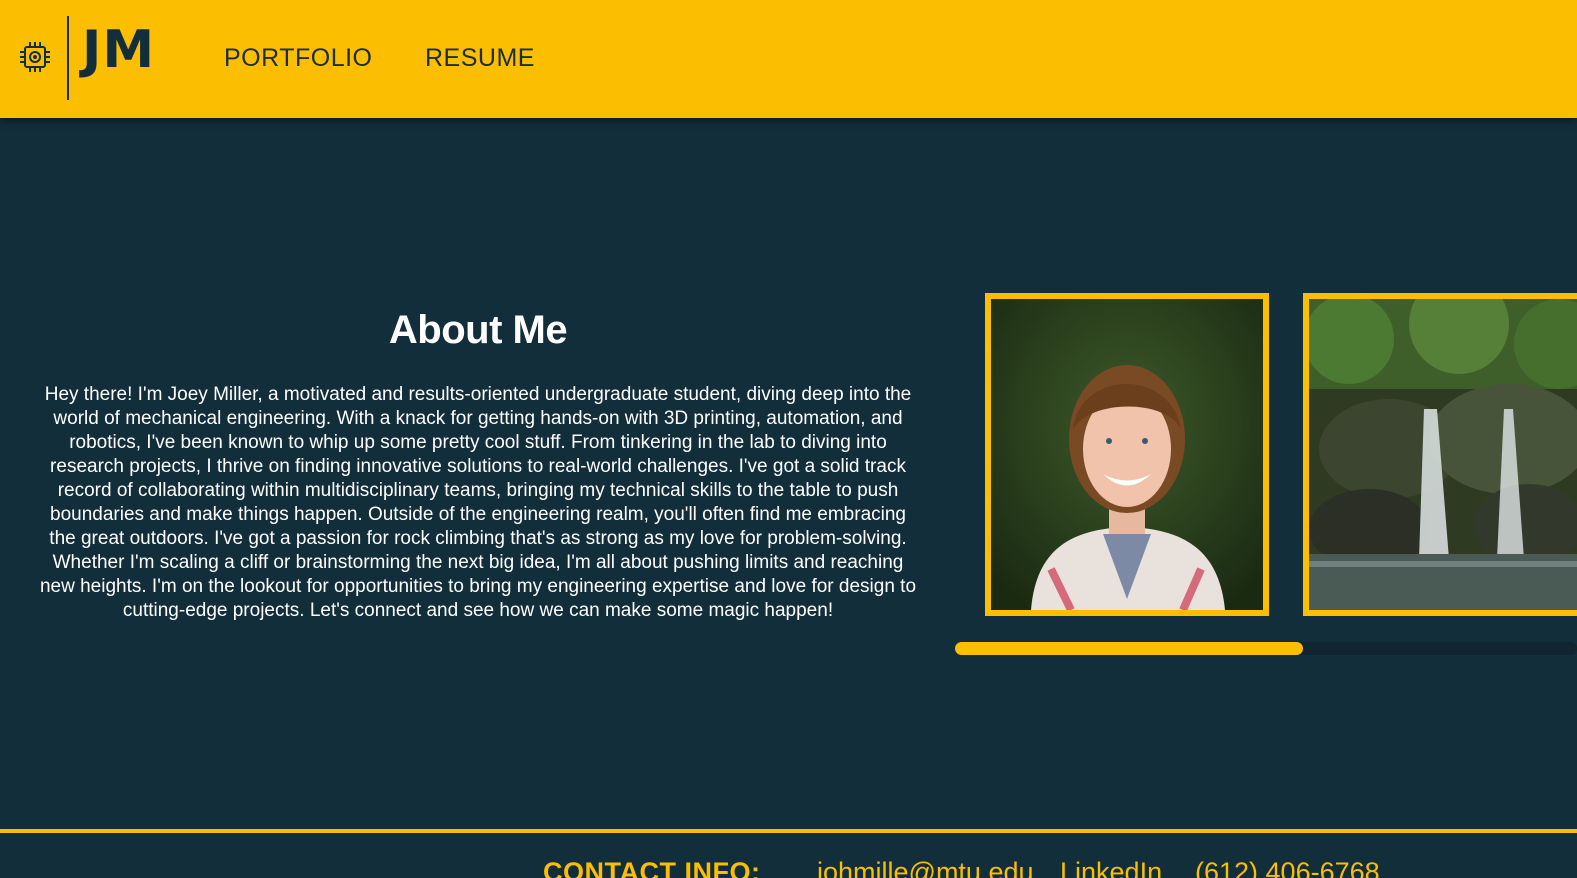 The image size is (1577, 878). Describe the element at coordinates (1129, 648) in the screenshot. I see `carousel-scrollbar-thumb` at that location.